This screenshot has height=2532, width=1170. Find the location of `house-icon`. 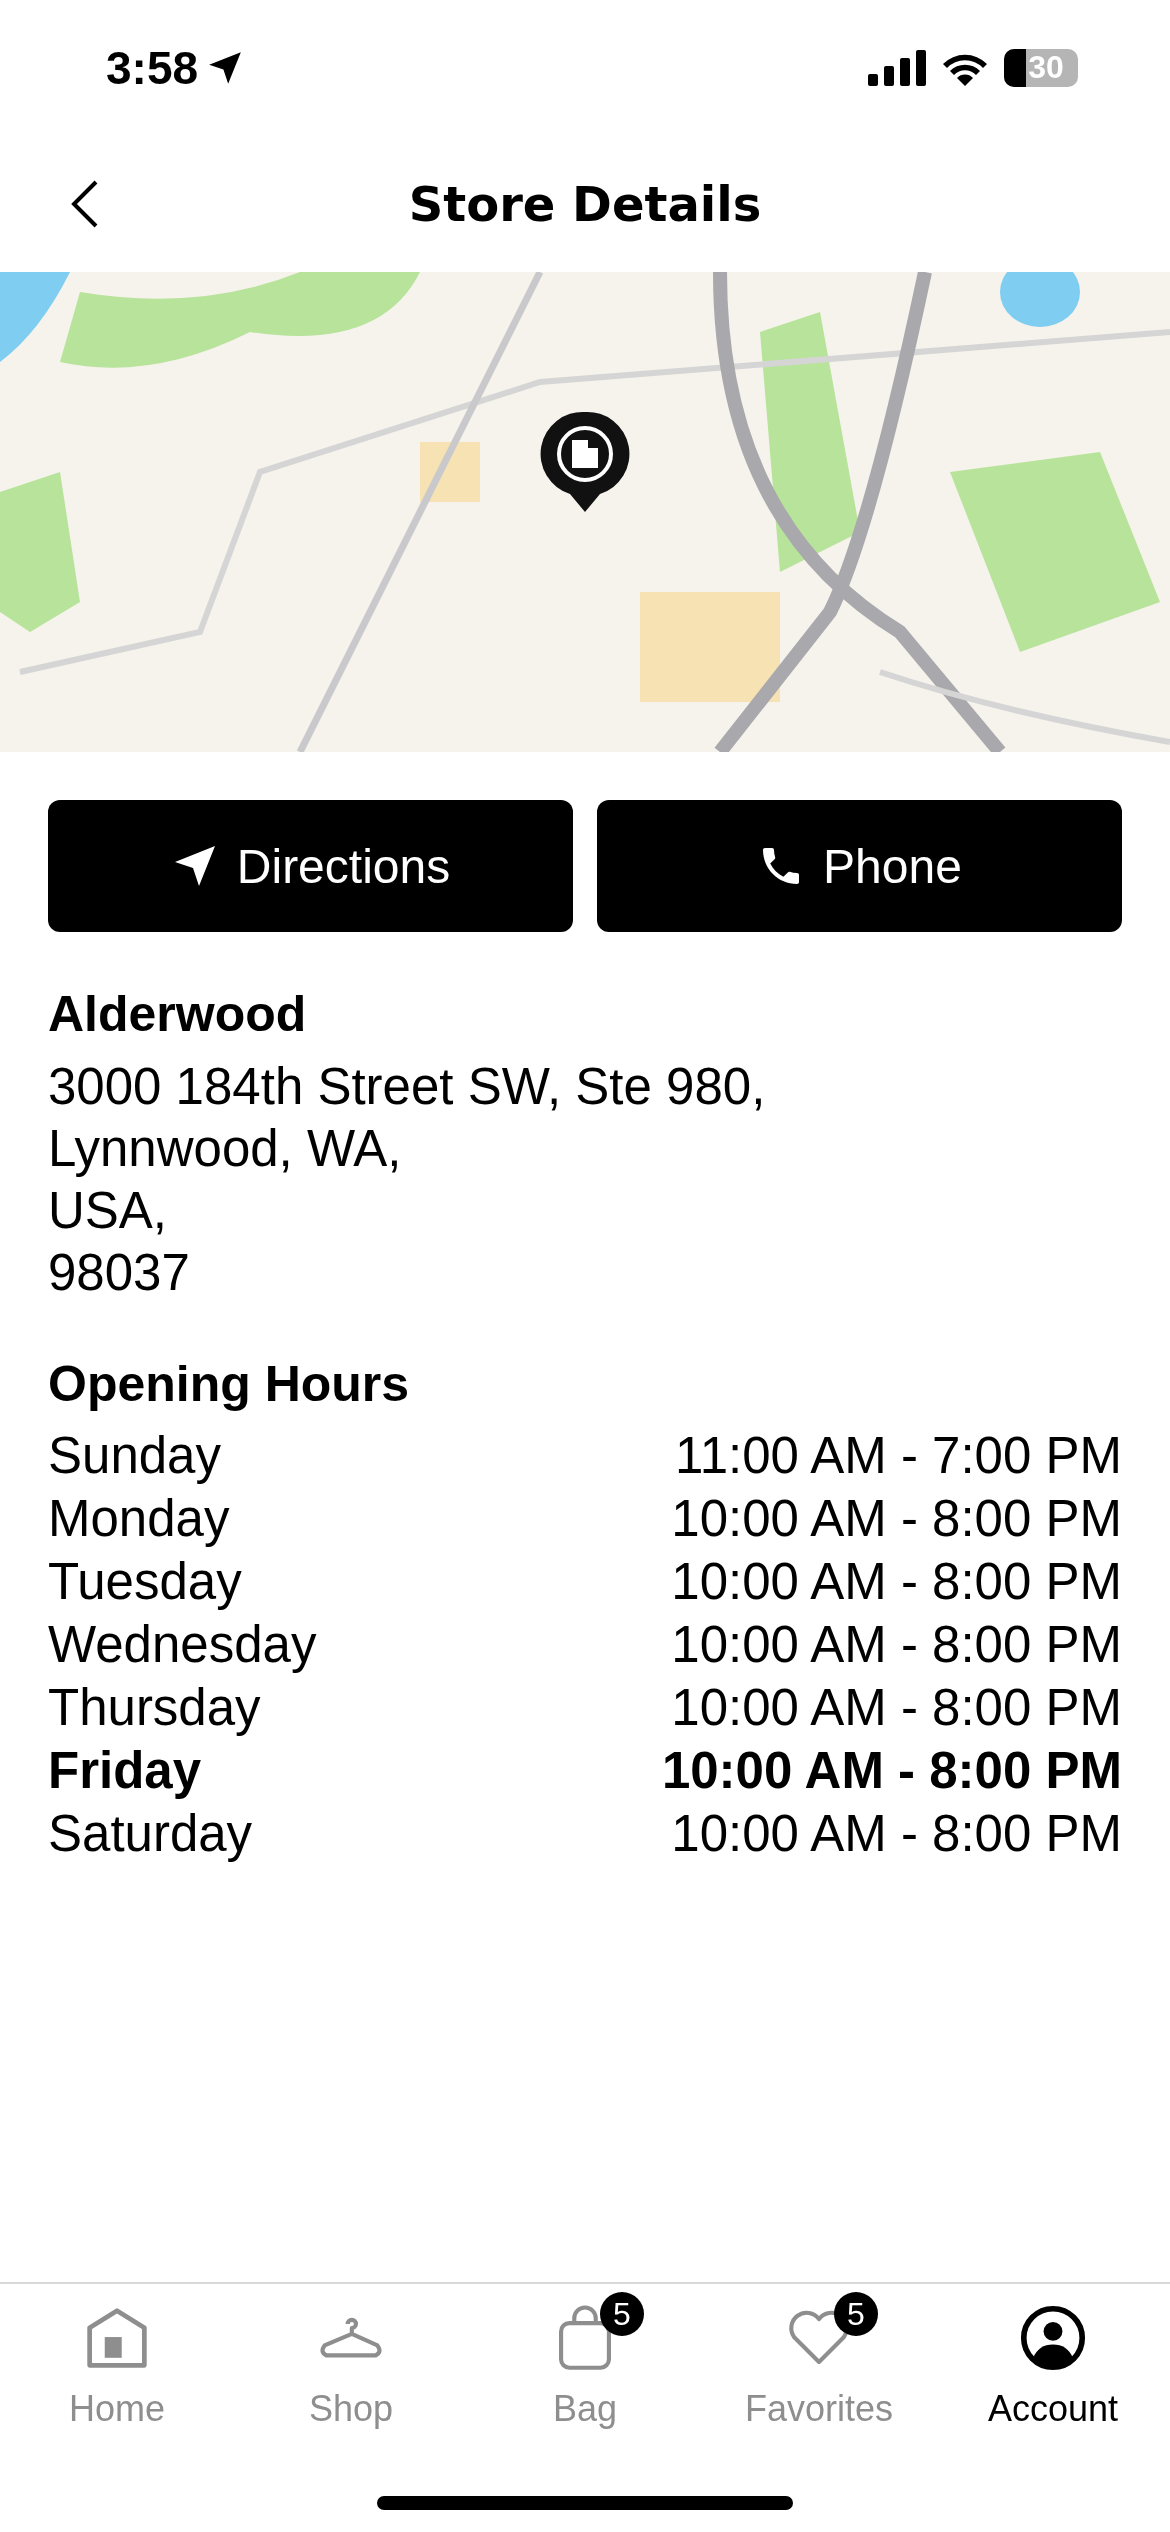

house-icon is located at coordinates (117, 2338).